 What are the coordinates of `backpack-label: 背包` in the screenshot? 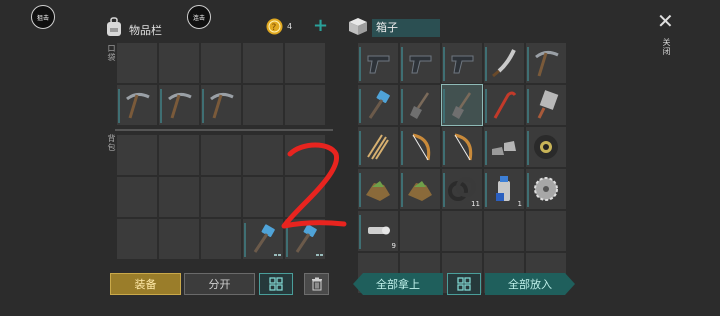 It's located at (111, 143).